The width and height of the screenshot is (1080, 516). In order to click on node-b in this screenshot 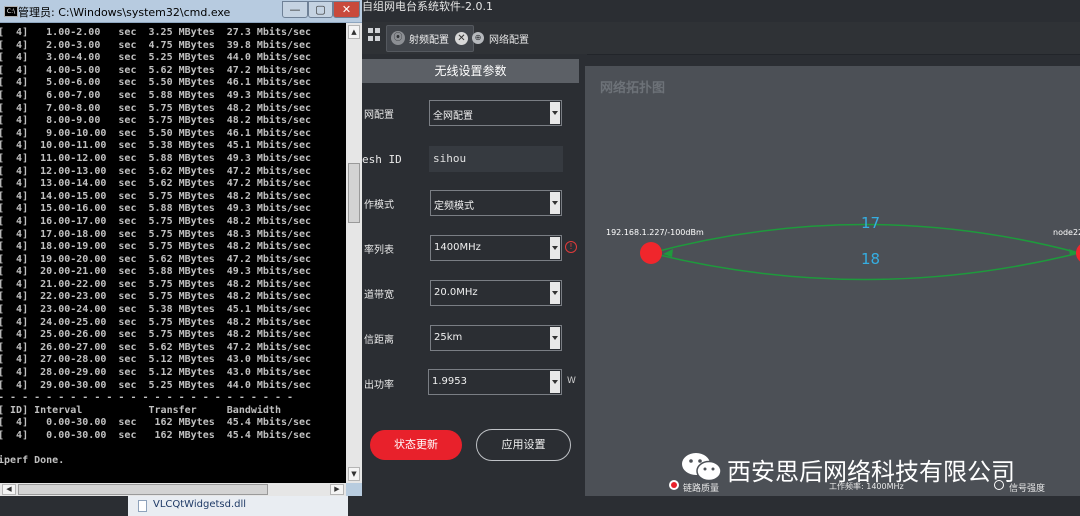, I will do `click(1078, 253)`.